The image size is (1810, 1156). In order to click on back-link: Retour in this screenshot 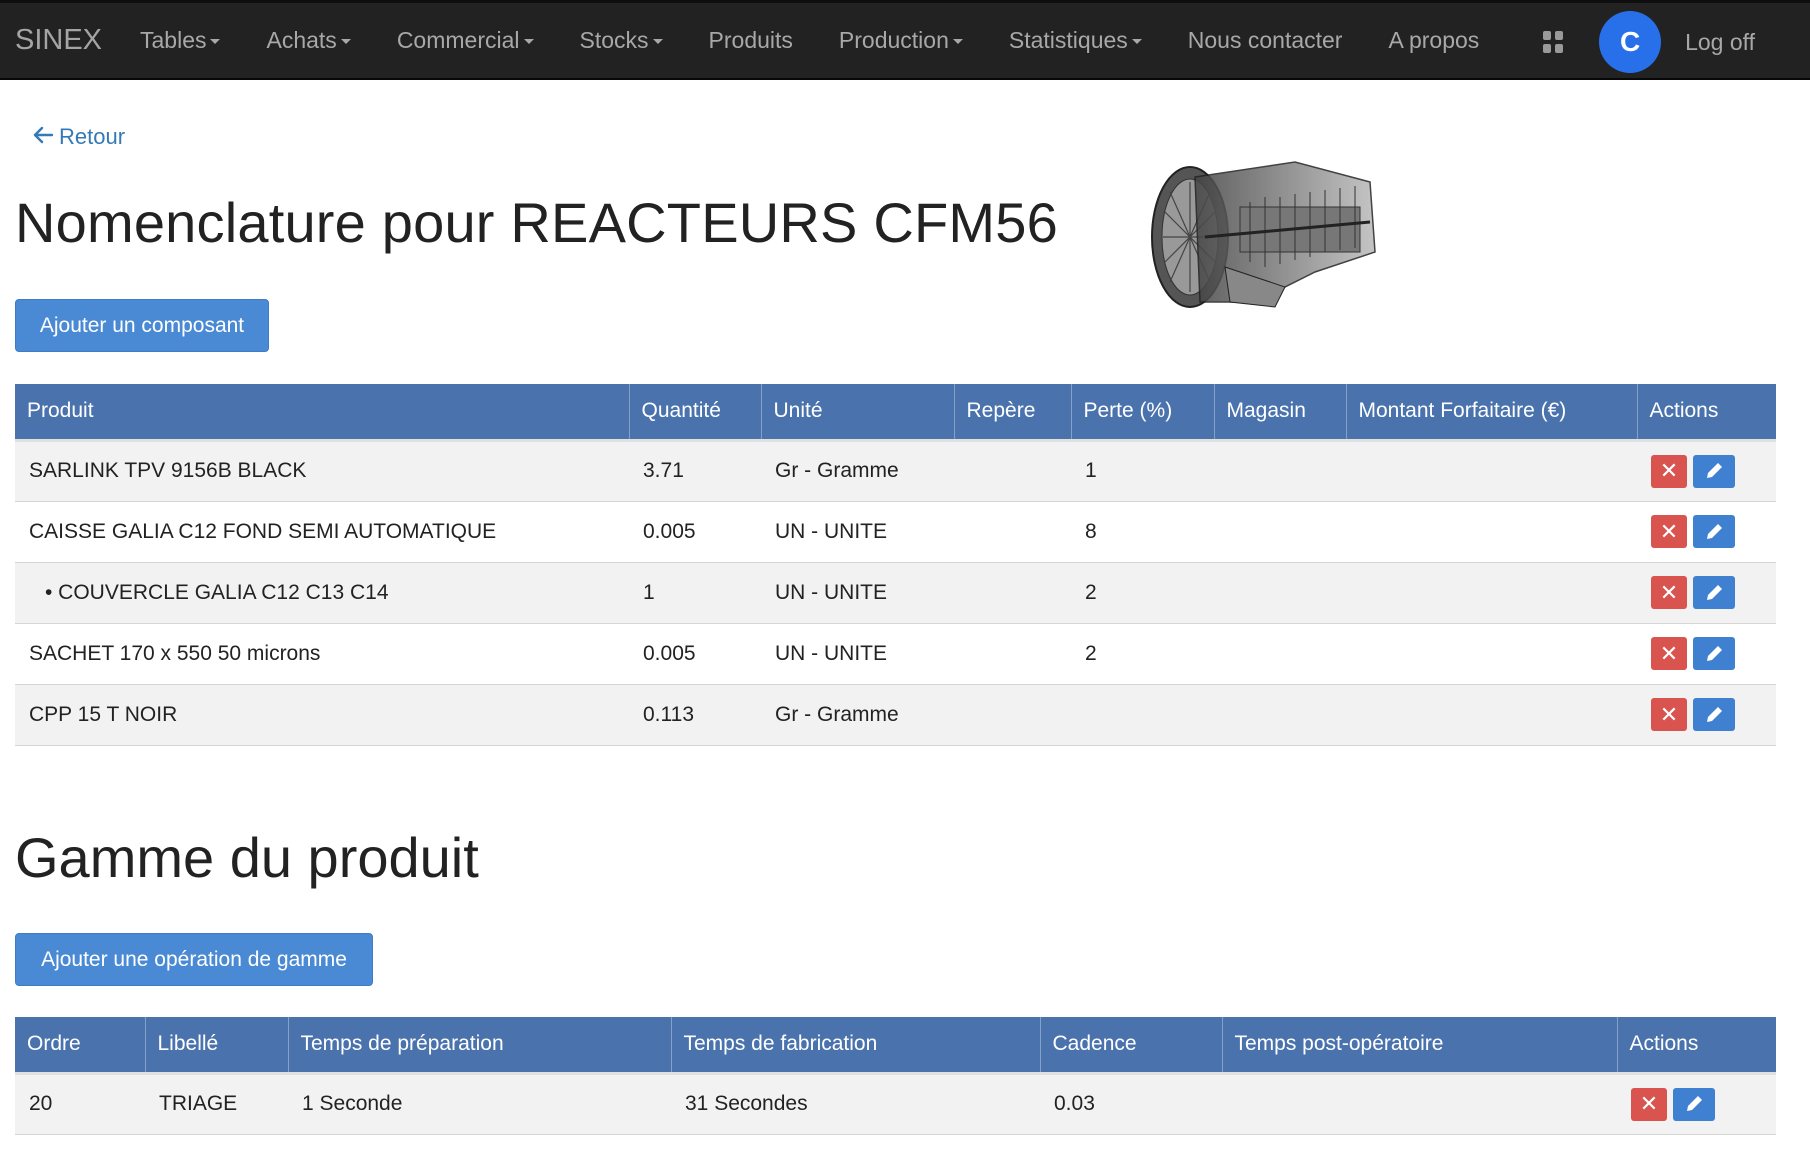, I will do `click(79, 137)`.